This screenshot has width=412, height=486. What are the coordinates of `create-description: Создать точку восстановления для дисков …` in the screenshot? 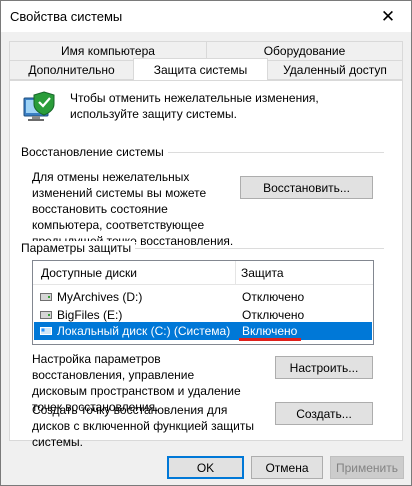 It's located at (143, 426).